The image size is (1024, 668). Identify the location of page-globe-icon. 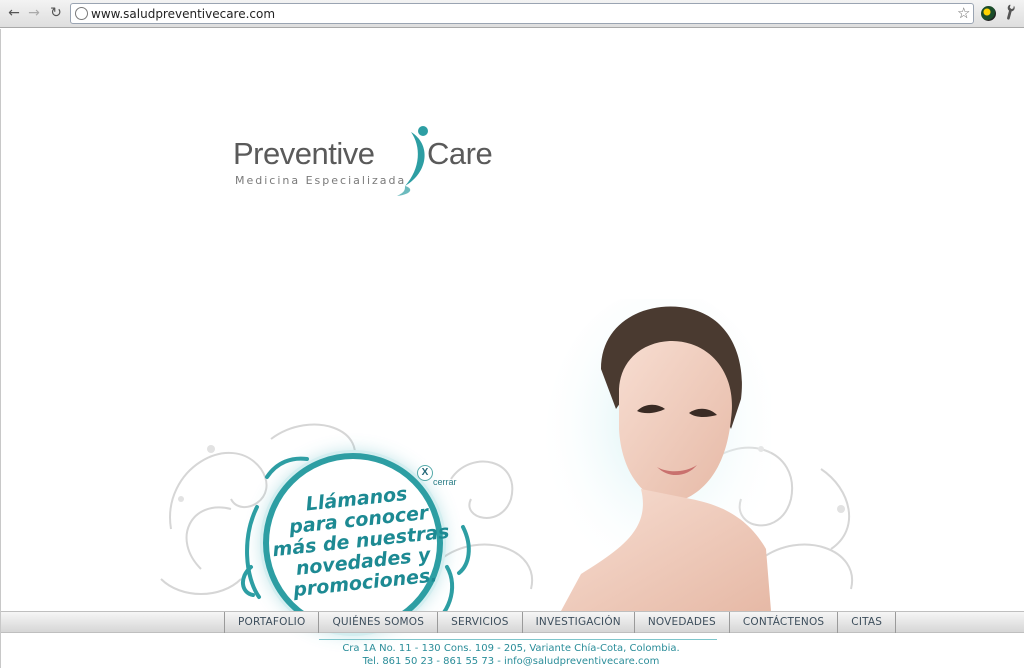
(81, 13).